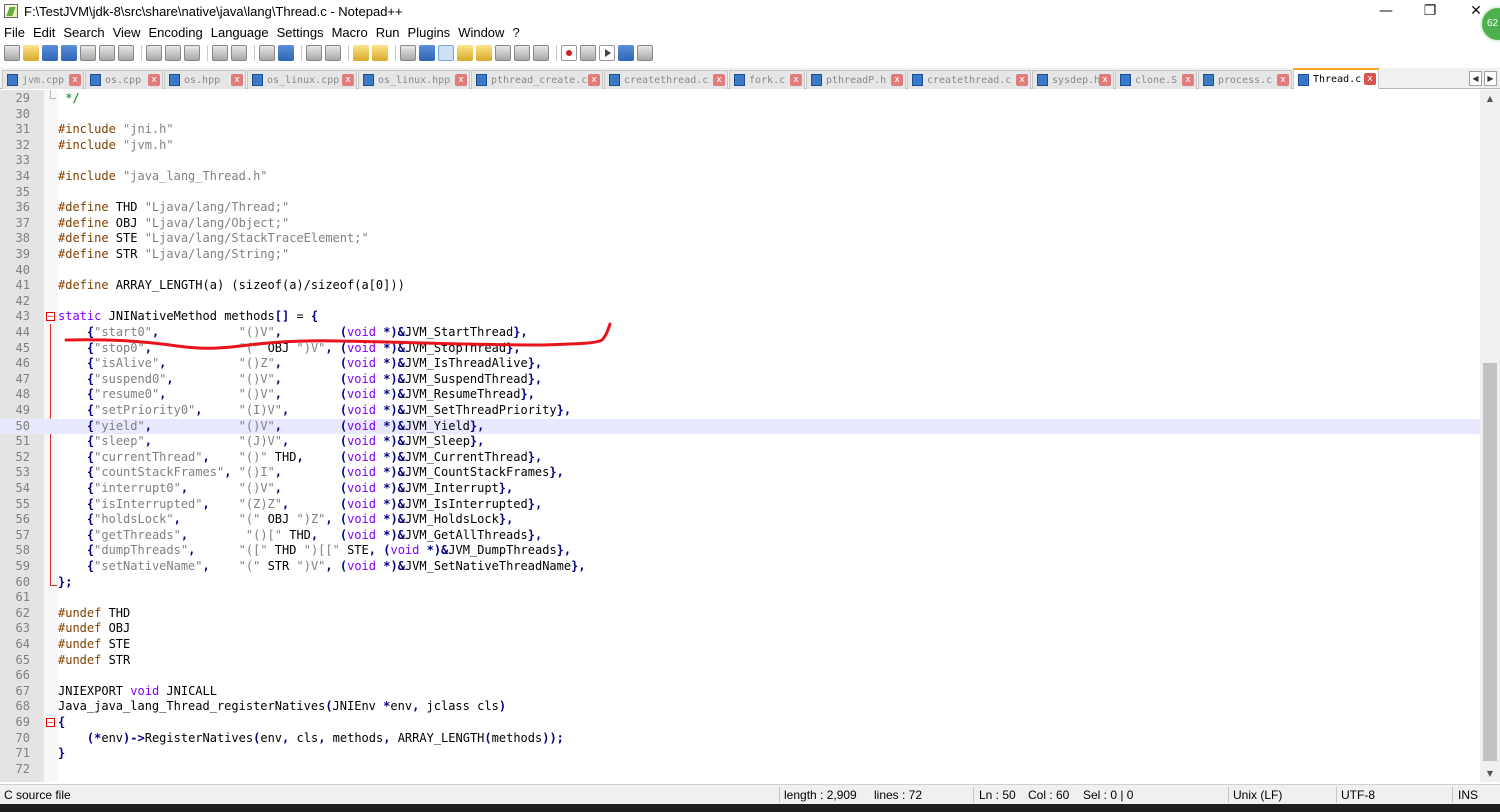 This screenshot has height=812, width=1500. I want to click on tab-pthreadp-h: pthreadP.h x, so click(856, 79).